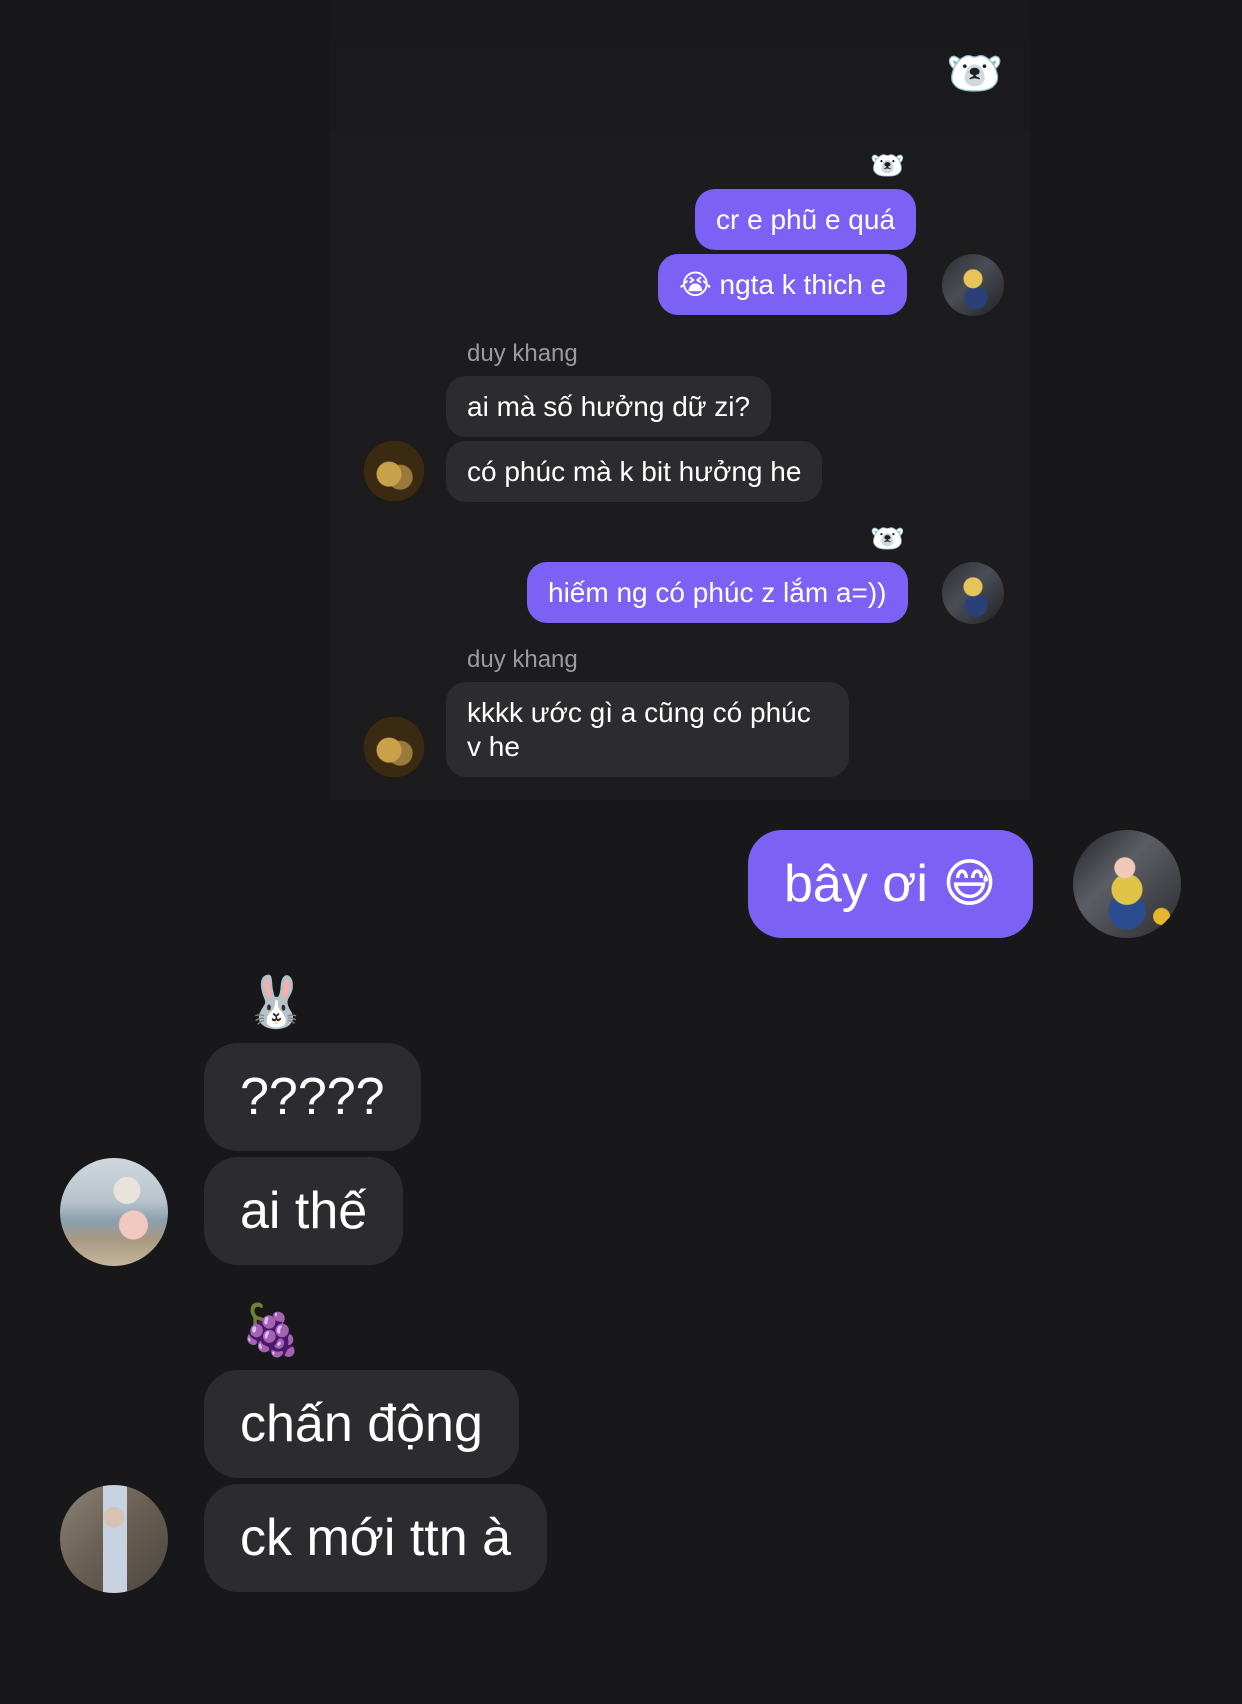 This screenshot has width=1242, height=1704. Describe the element at coordinates (312, 1097) in the screenshot. I see `message-bubble-incoming: ?????` at that location.